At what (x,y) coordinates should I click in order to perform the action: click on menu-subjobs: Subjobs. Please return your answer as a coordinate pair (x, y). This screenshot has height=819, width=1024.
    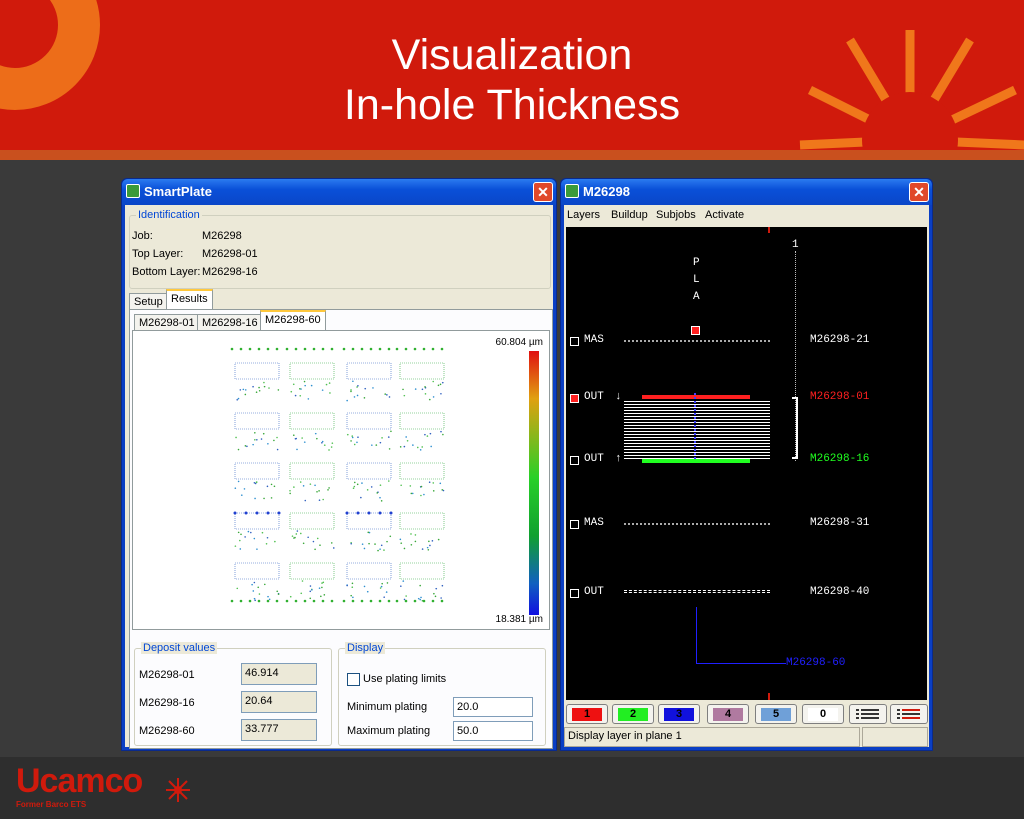
    Looking at the image, I should click on (676, 215).